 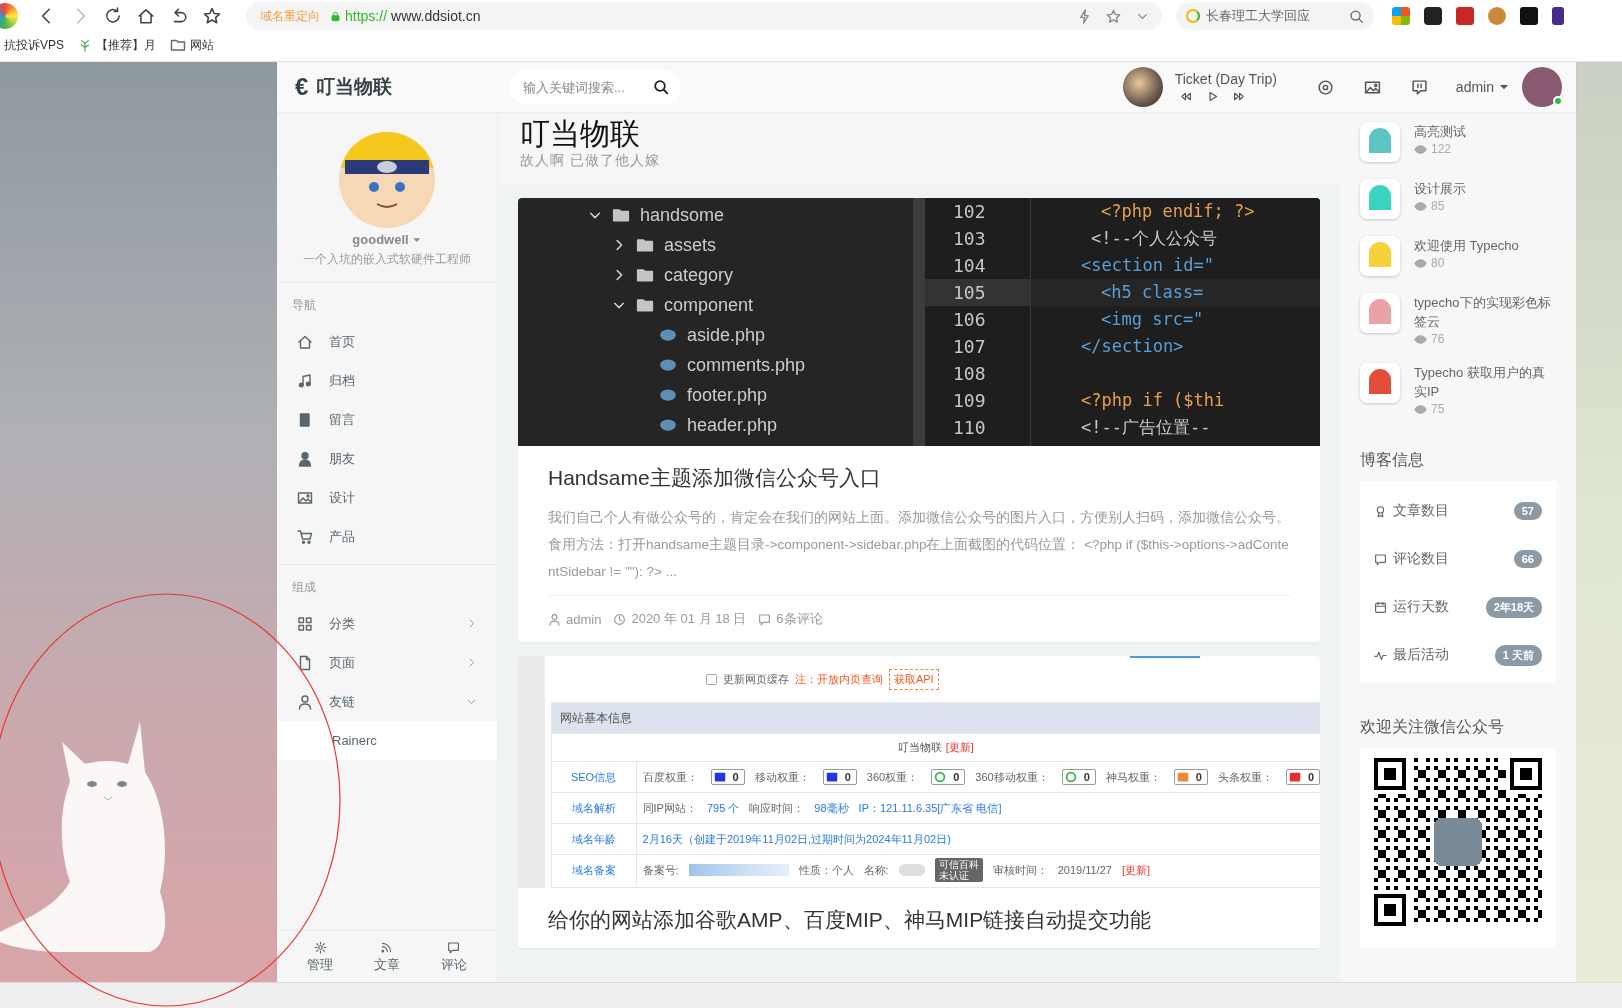 What do you see at coordinates (453, 957) in the screenshot?
I see `footer-tab: 评论` at bounding box center [453, 957].